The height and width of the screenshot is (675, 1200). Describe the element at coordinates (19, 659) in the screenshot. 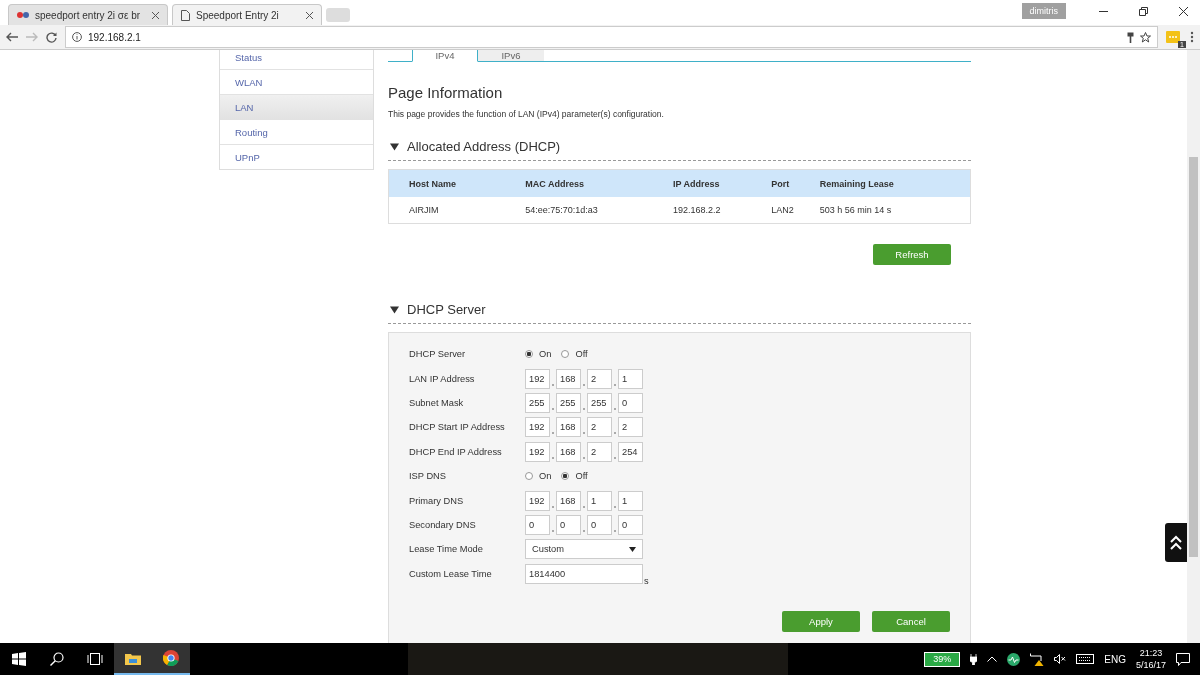

I see `windows-logo-icon` at that location.